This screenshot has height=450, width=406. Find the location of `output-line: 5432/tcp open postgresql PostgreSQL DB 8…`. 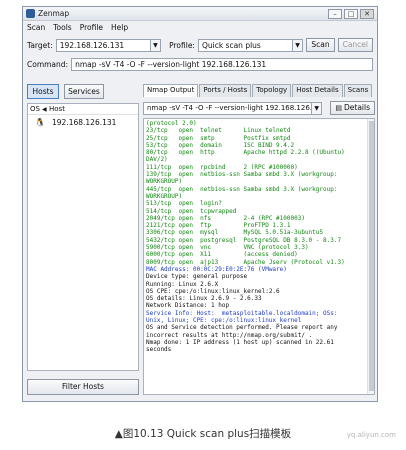

output-line: 5432/tcp open postgresql PostgreSQL DB 8… is located at coordinates (244, 240).